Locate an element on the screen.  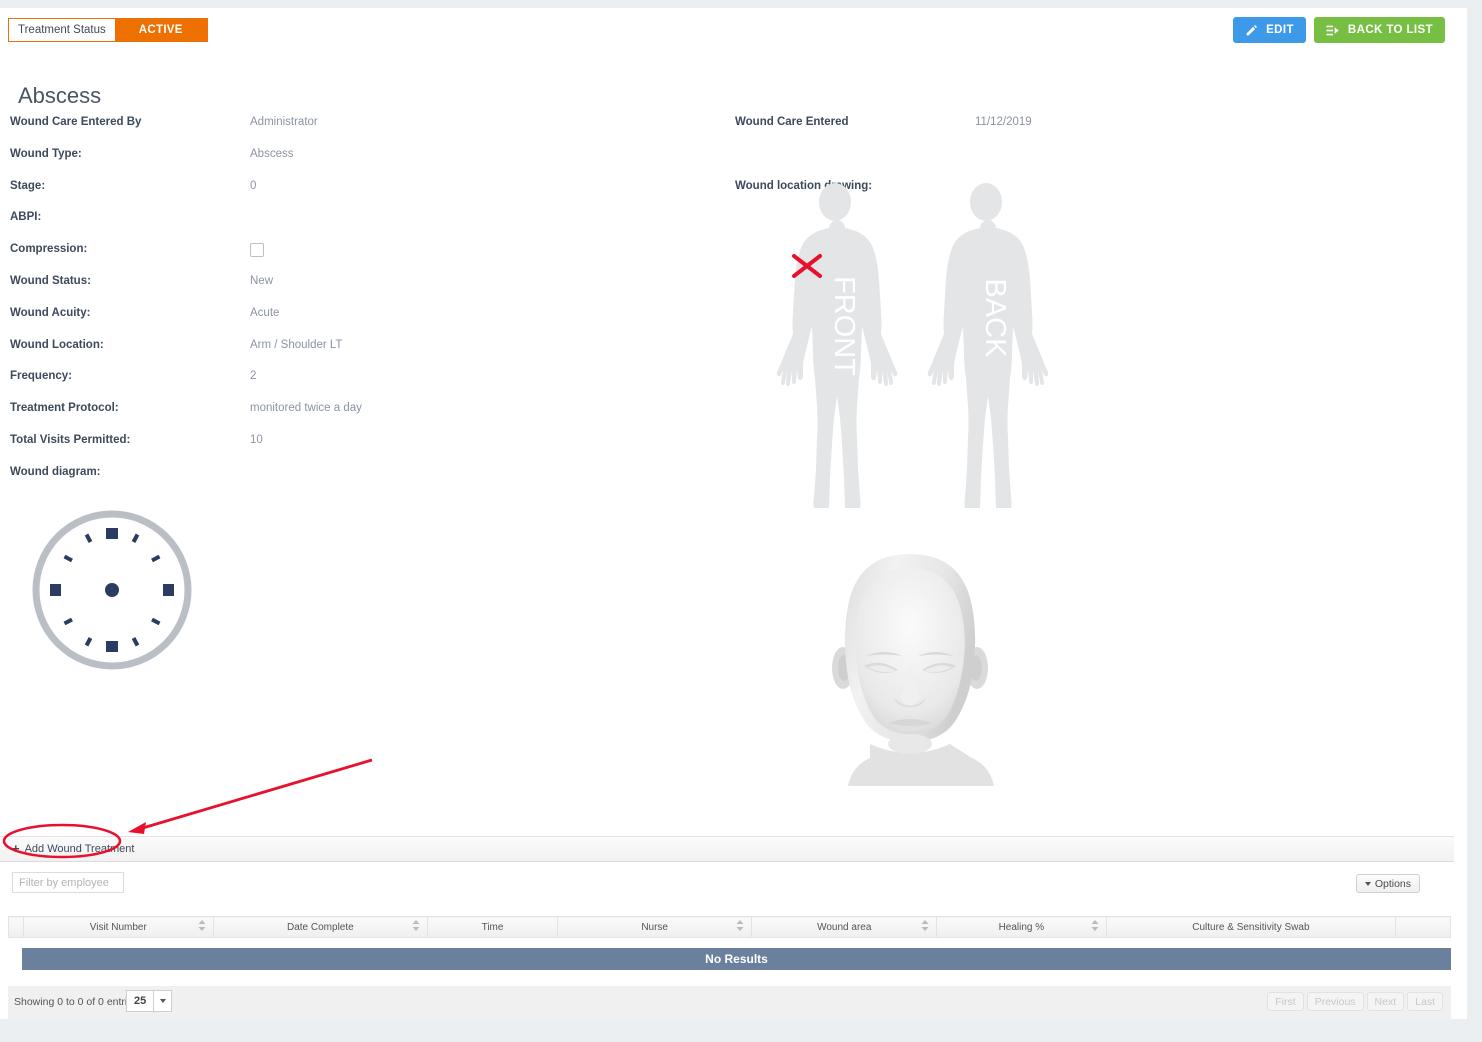
detail-label: ABPI: is located at coordinates (26, 217).